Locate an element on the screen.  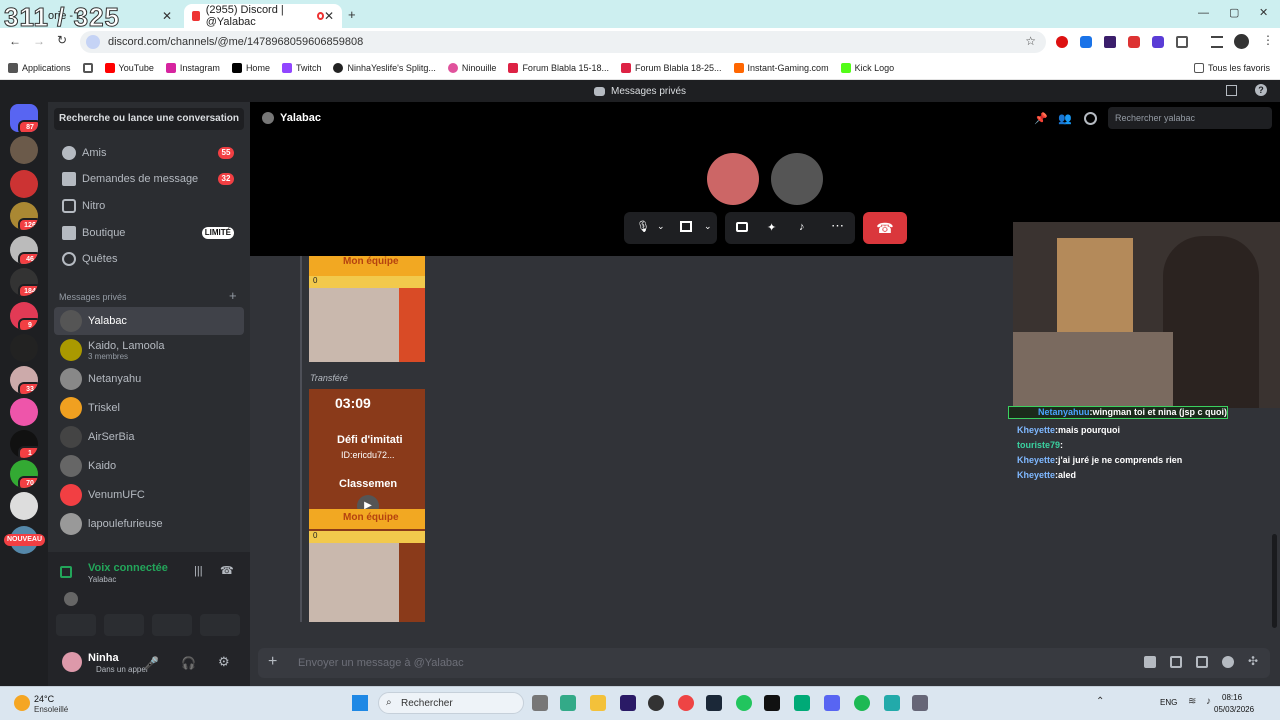
help-icon: ? is located at coordinates (1261, 90).